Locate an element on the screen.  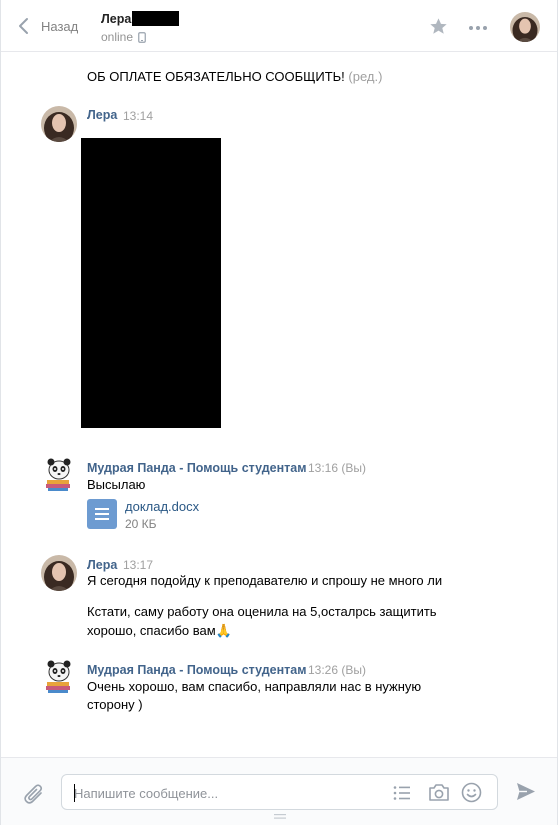
message-text: Высылаю is located at coordinates (116, 484).